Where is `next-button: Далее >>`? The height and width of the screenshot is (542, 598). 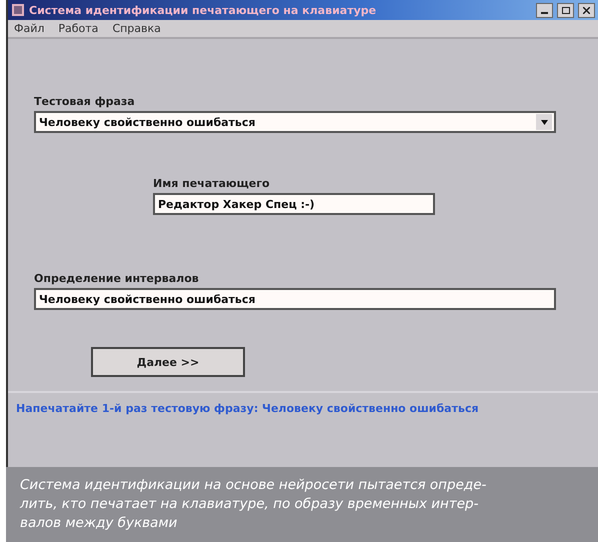
next-button: Далее >> is located at coordinates (168, 362).